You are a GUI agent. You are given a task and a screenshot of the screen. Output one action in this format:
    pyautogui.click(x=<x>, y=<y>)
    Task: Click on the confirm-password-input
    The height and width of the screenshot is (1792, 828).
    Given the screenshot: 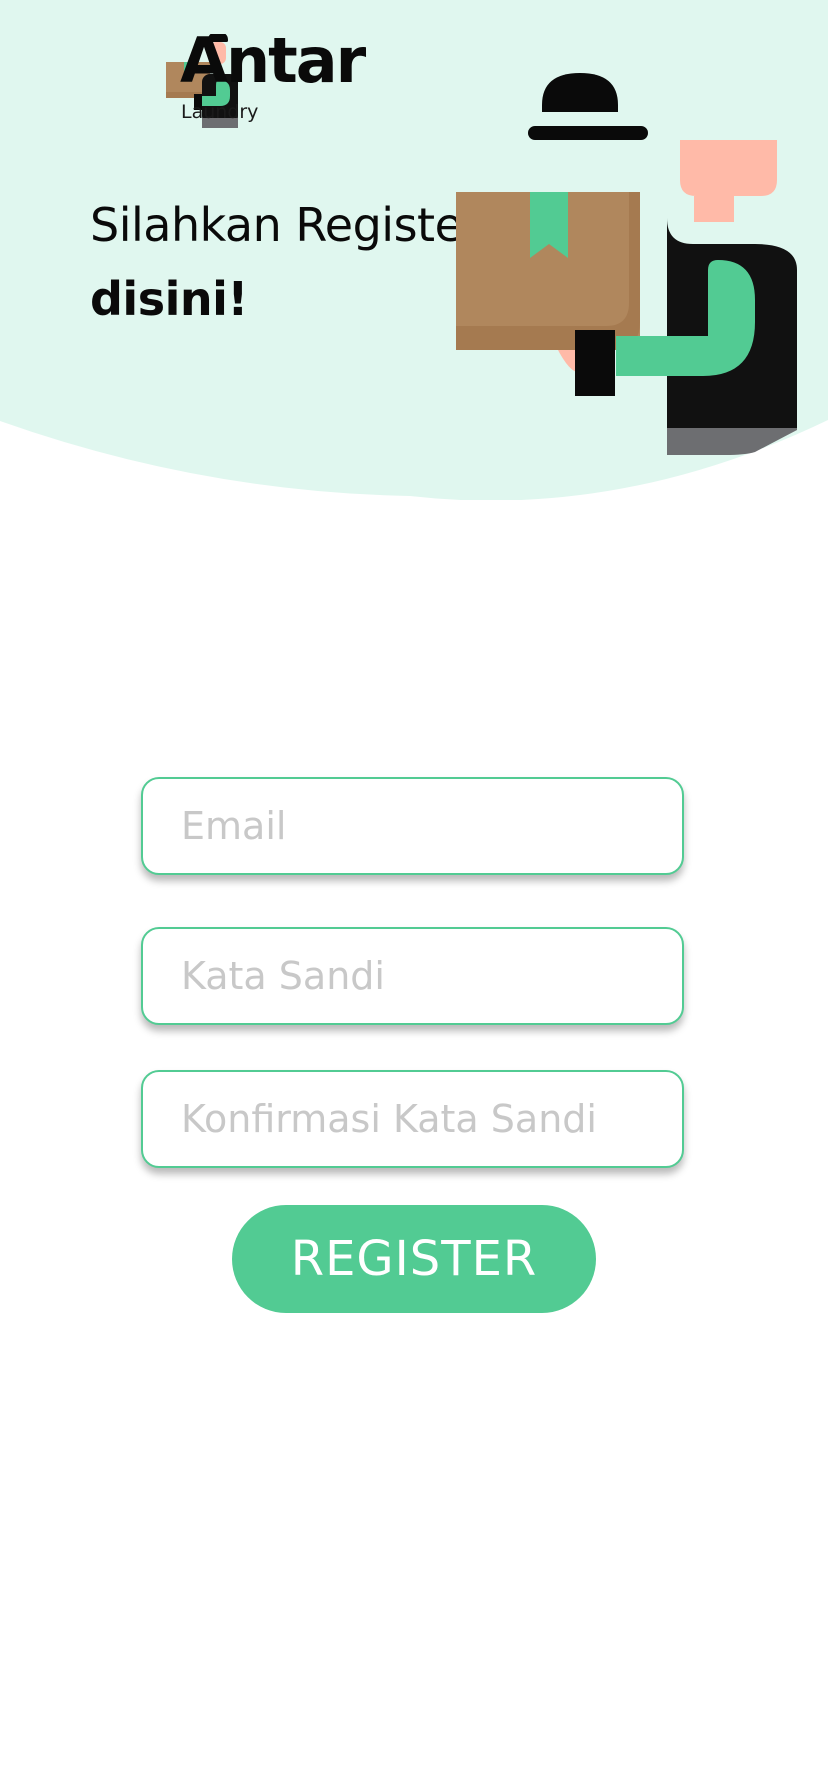 What is the action you would take?
    pyautogui.click(x=412, y=1119)
    